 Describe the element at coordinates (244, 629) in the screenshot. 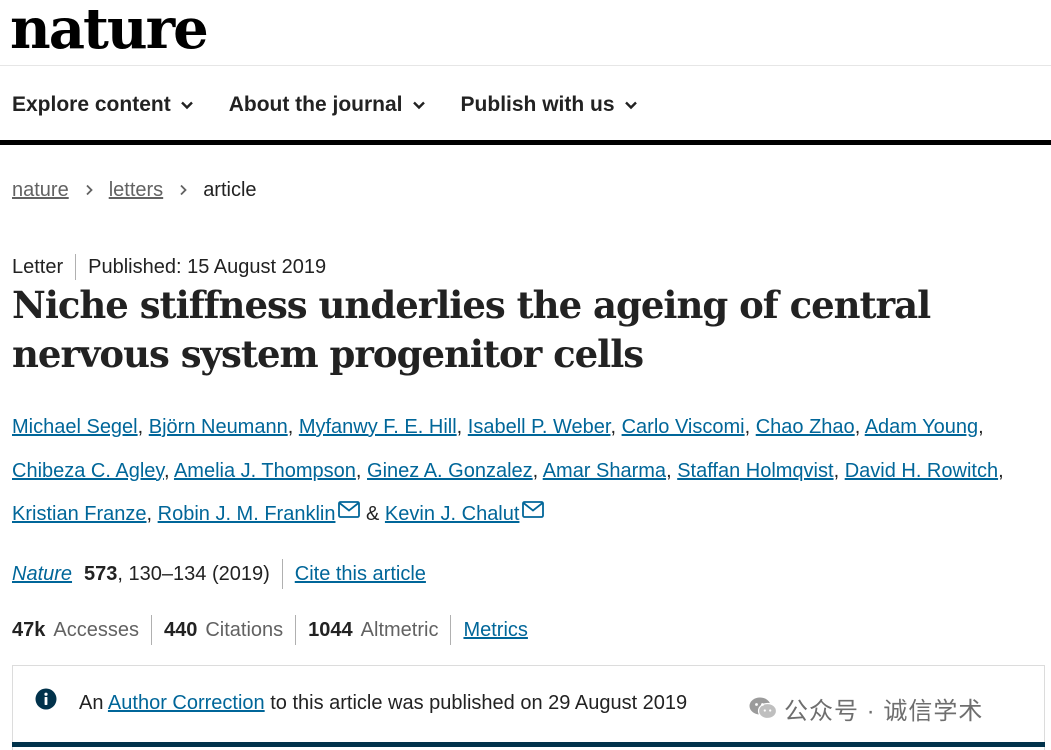

I see `citations-label: Citations` at that location.